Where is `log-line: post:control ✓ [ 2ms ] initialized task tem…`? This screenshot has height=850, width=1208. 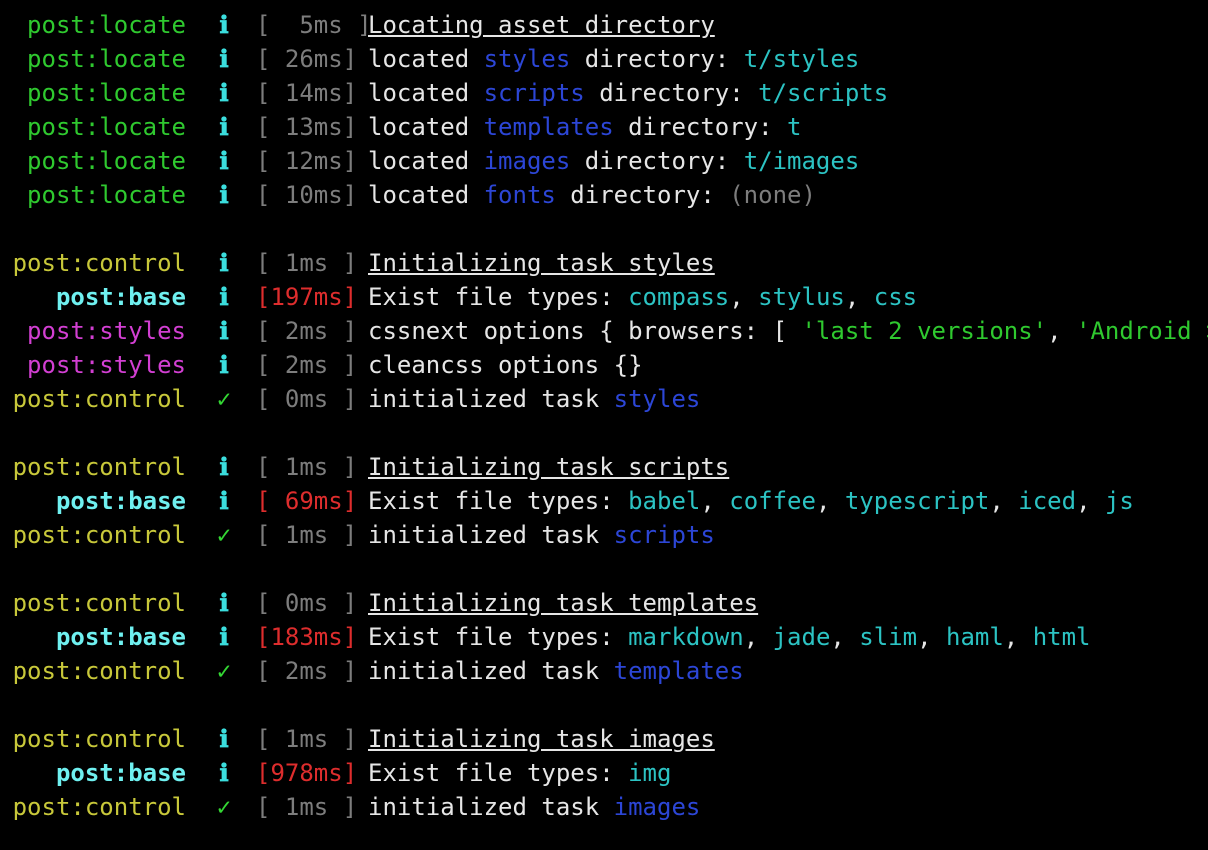
log-line: post:control ✓ [ 2ms ] initialized task tem… is located at coordinates (604, 671).